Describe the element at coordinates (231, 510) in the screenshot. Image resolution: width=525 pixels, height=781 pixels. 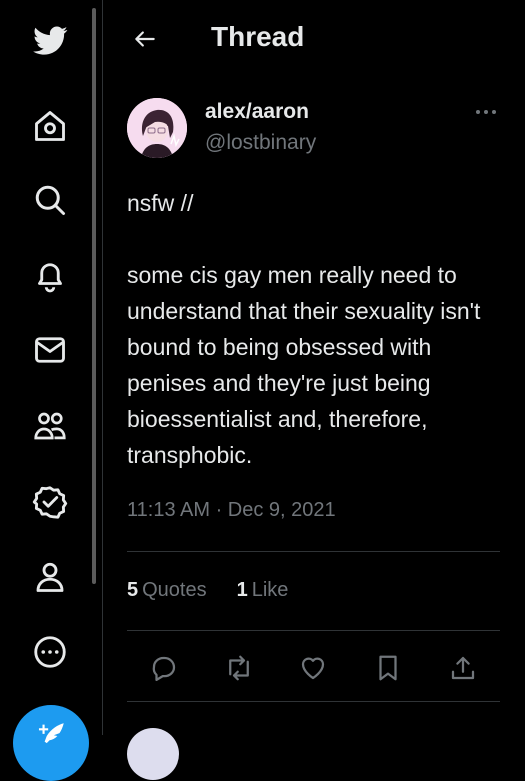
I see `tweet-timestamp: 11:13 AM · Dec 9, 2021` at that location.